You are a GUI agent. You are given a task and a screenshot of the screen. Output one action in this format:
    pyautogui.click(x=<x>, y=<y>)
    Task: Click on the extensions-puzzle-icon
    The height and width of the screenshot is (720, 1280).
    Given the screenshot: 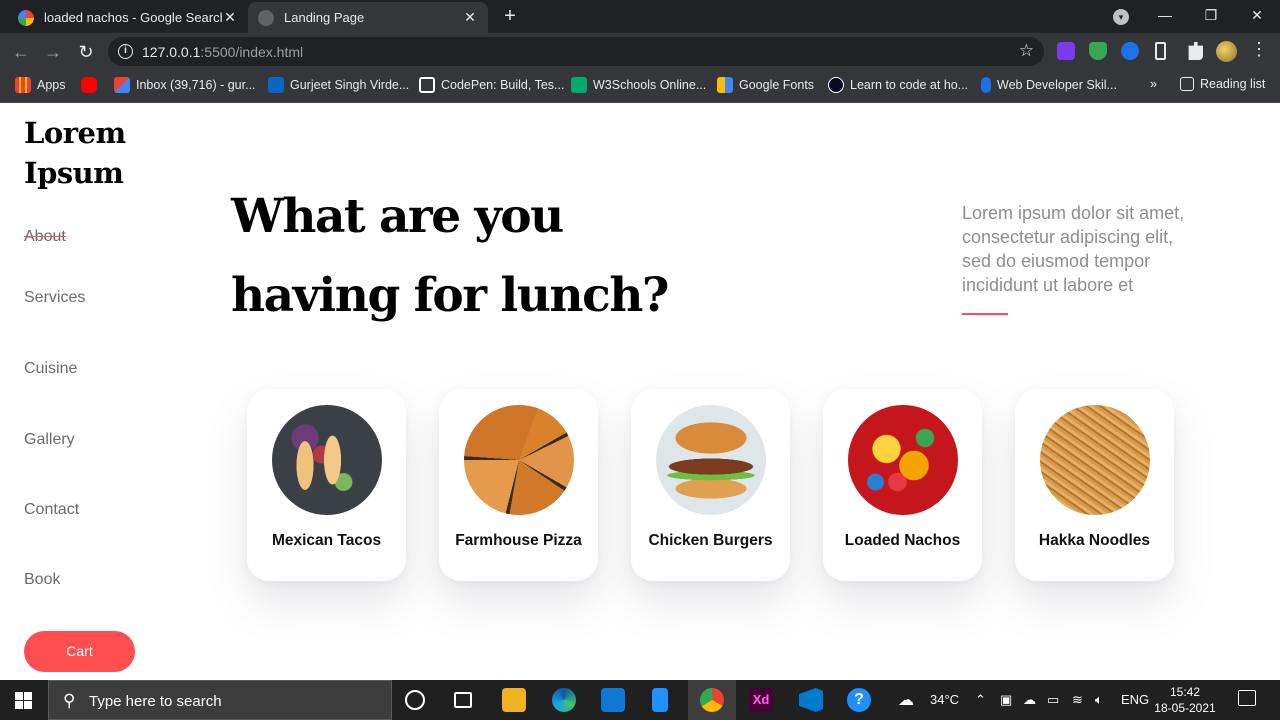 What is the action you would take?
    pyautogui.click(x=1195, y=51)
    